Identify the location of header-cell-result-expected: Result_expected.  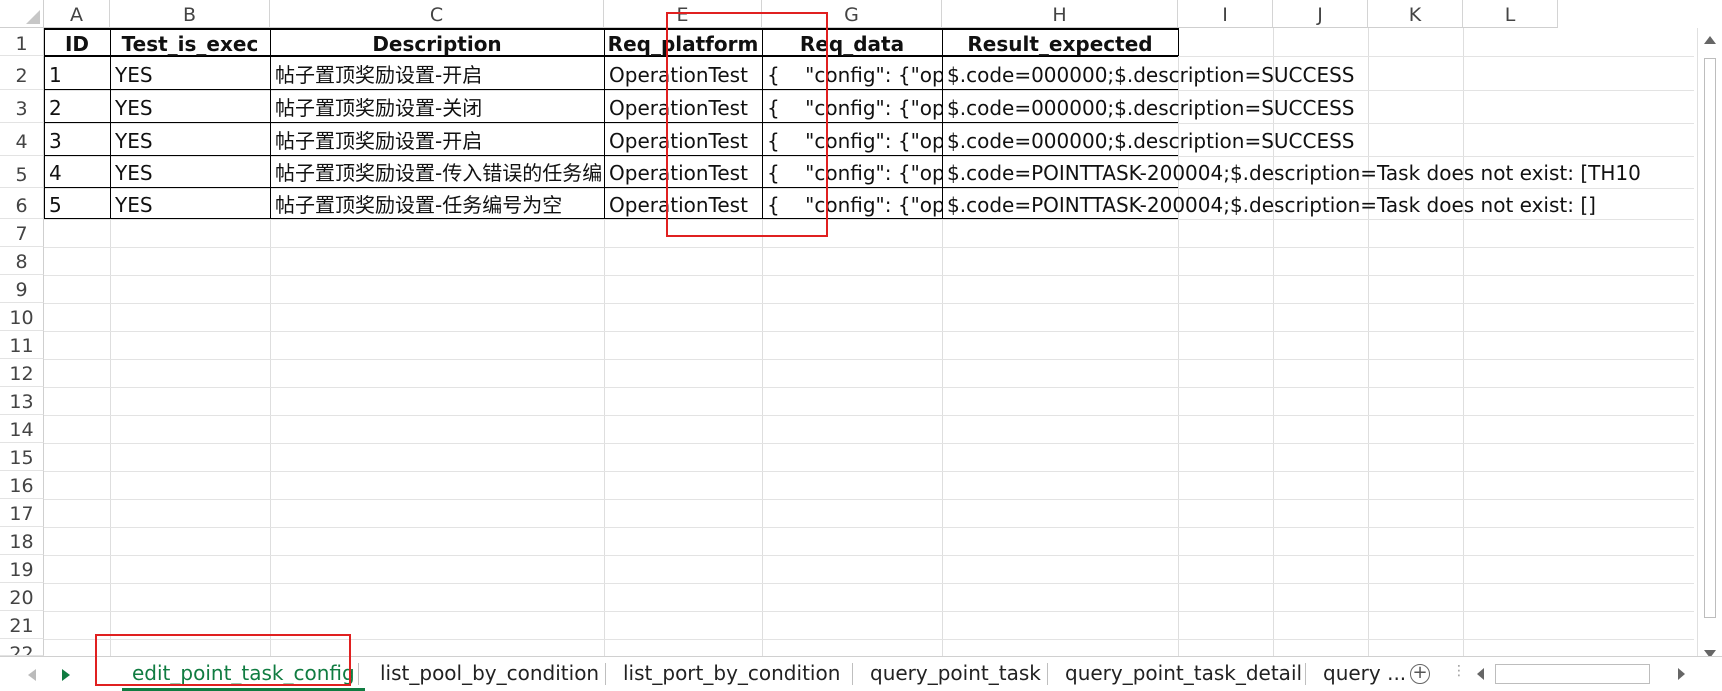
(1060, 42).